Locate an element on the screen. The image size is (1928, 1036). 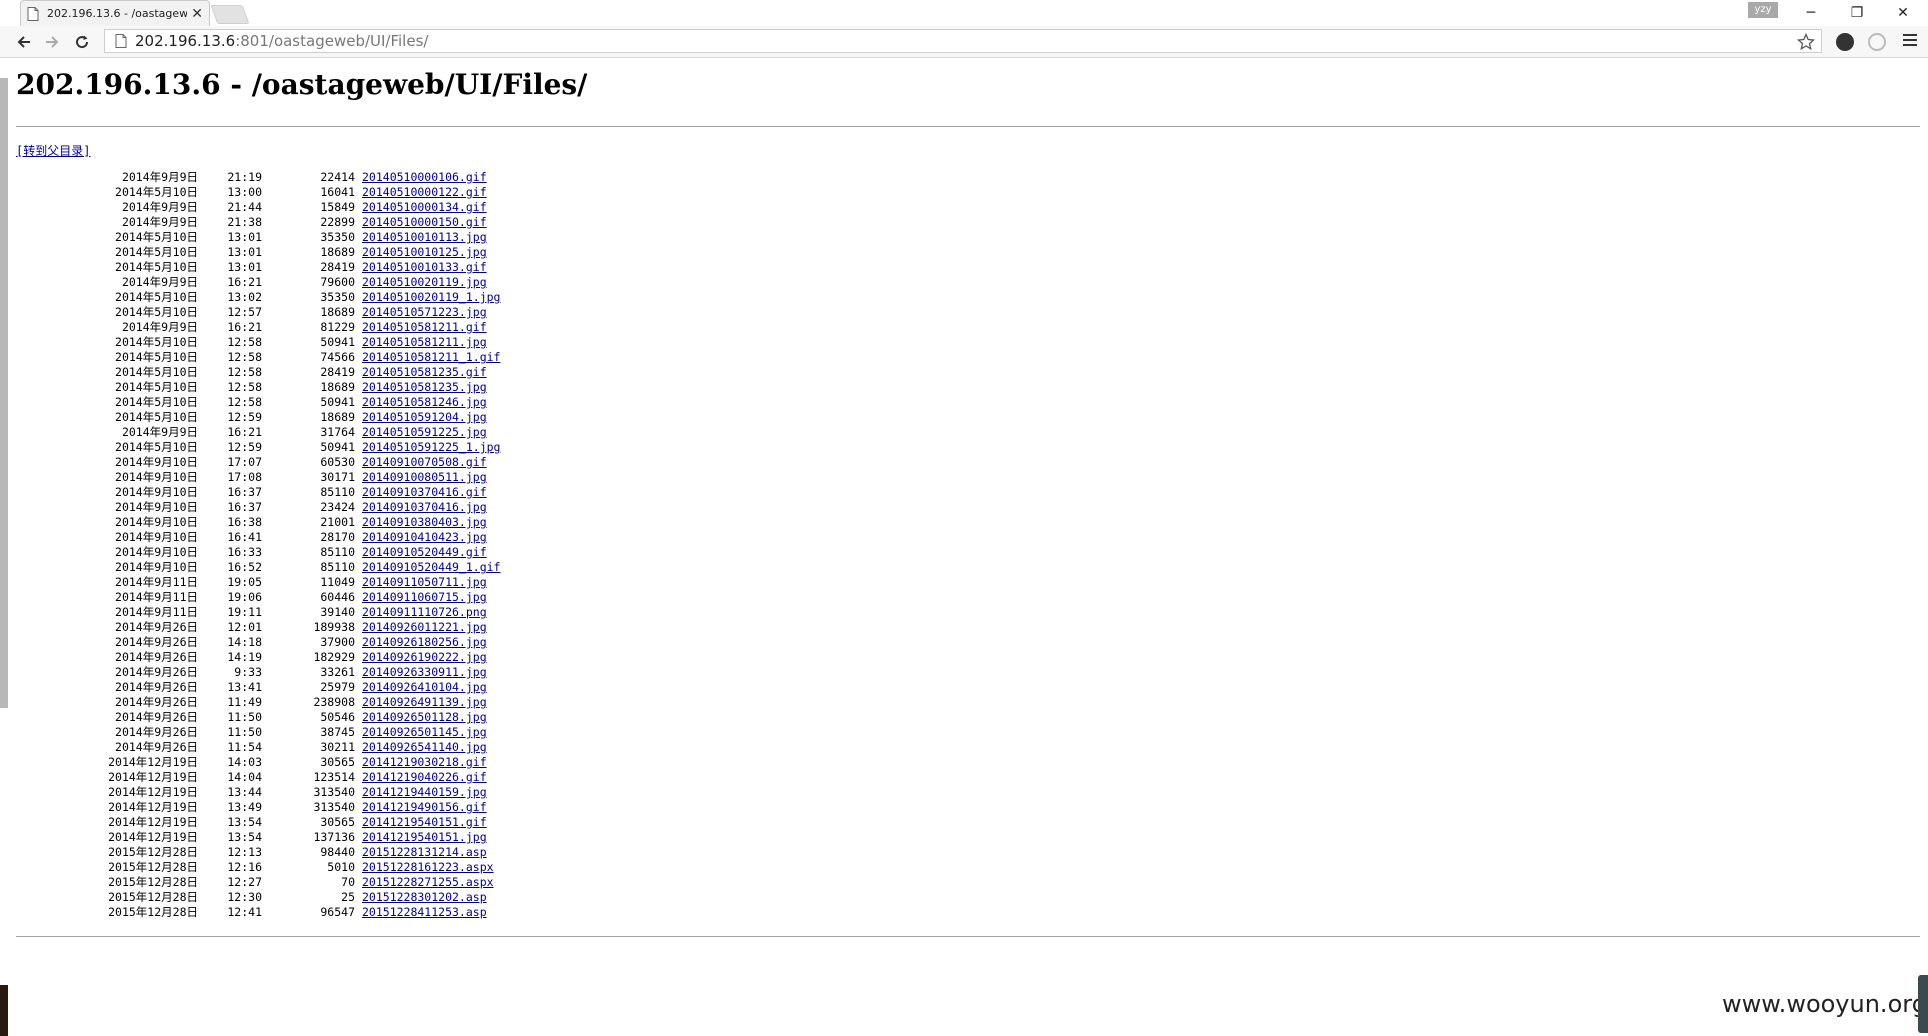
file-link: 20140510020119_1.jpg is located at coordinates (431, 297).